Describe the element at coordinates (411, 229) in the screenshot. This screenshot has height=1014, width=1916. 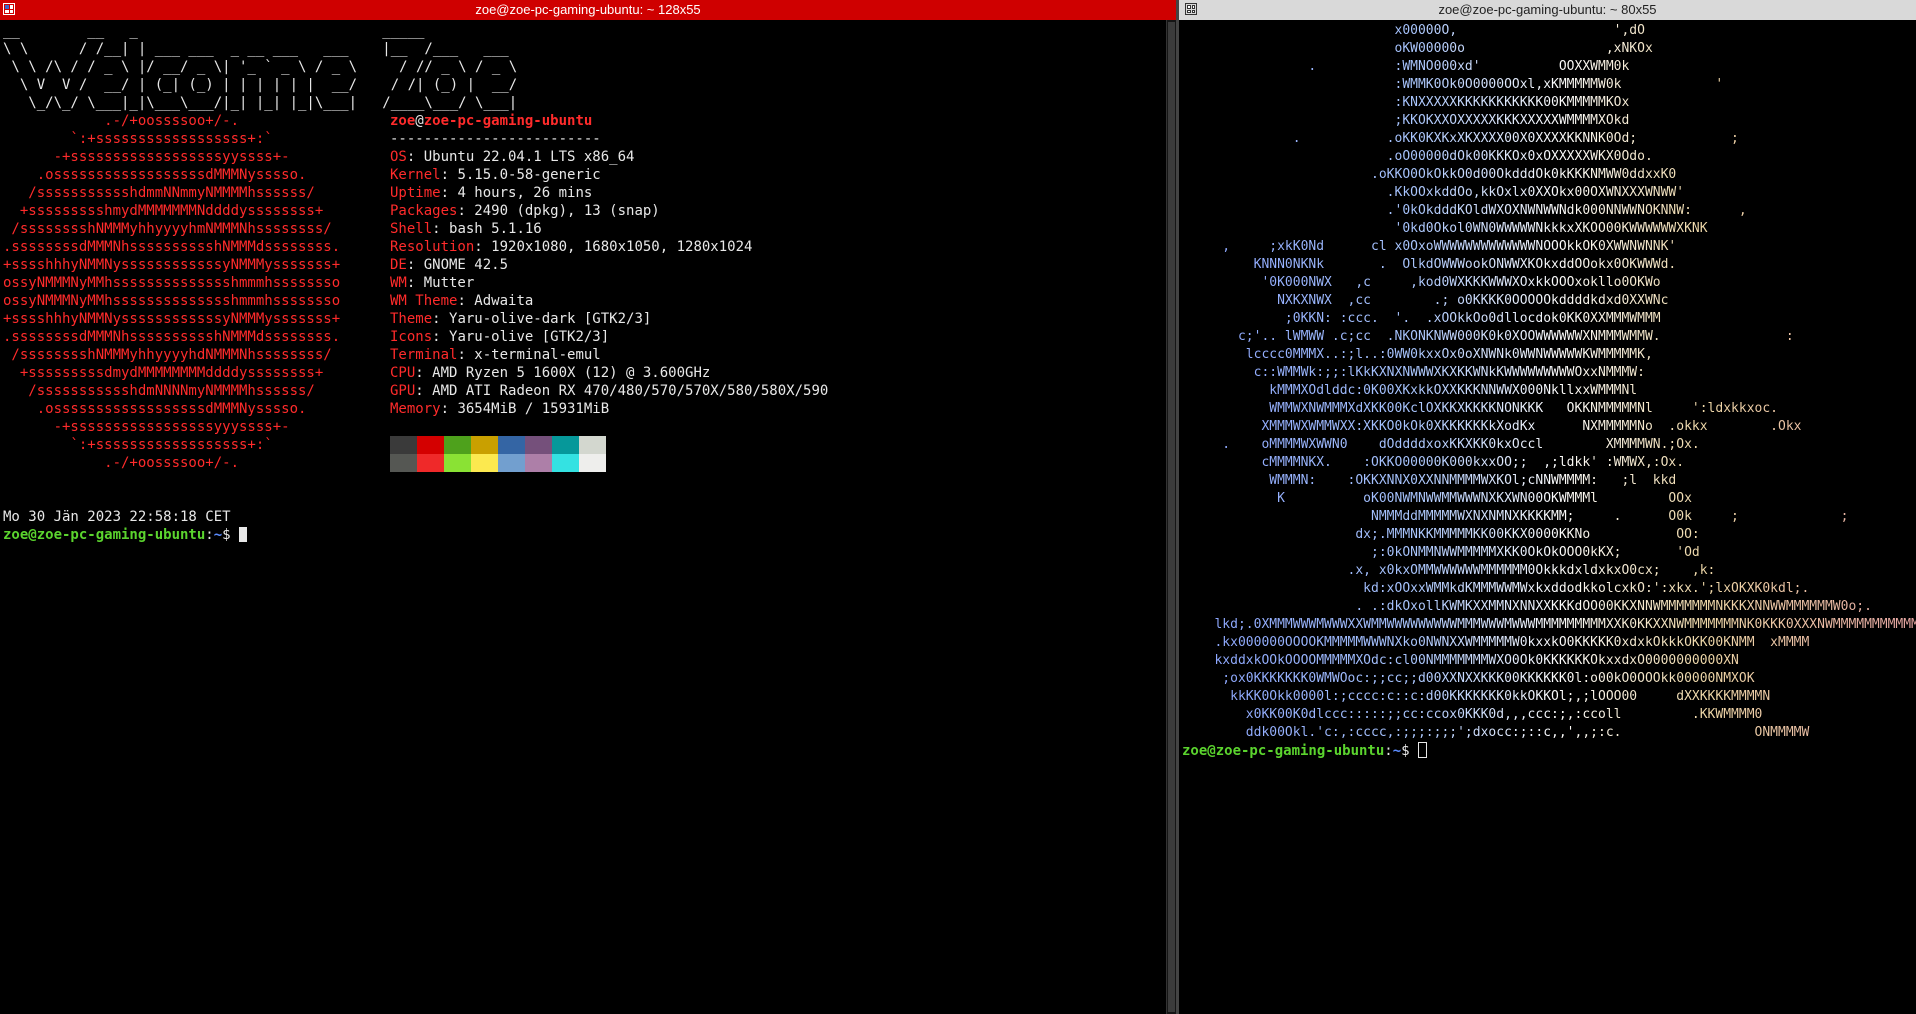
I see `info-key: Shell` at that location.